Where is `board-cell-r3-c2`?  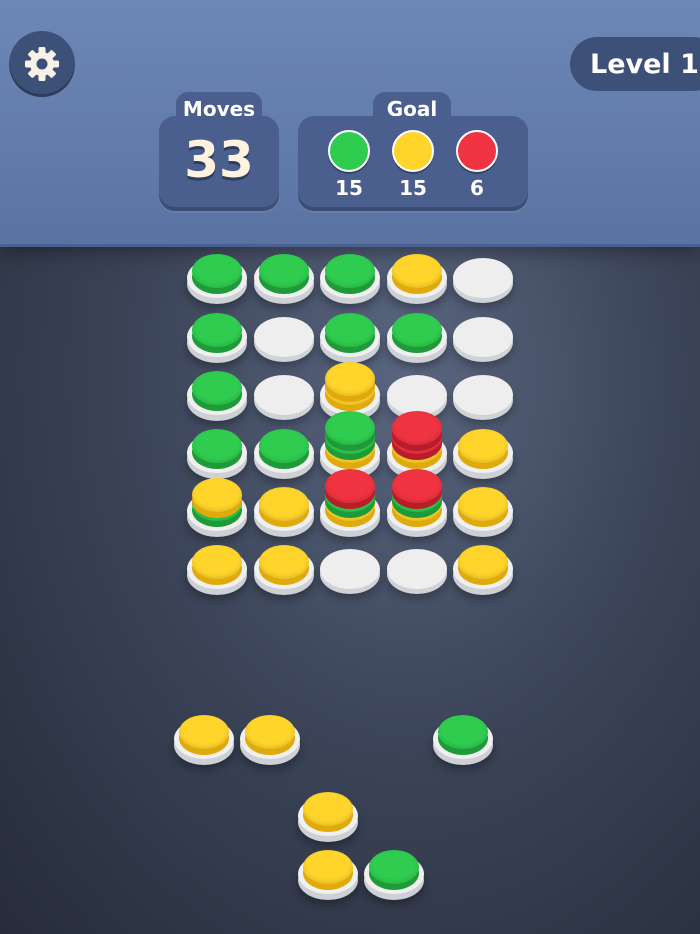 board-cell-r3-c2 is located at coordinates (284, 391).